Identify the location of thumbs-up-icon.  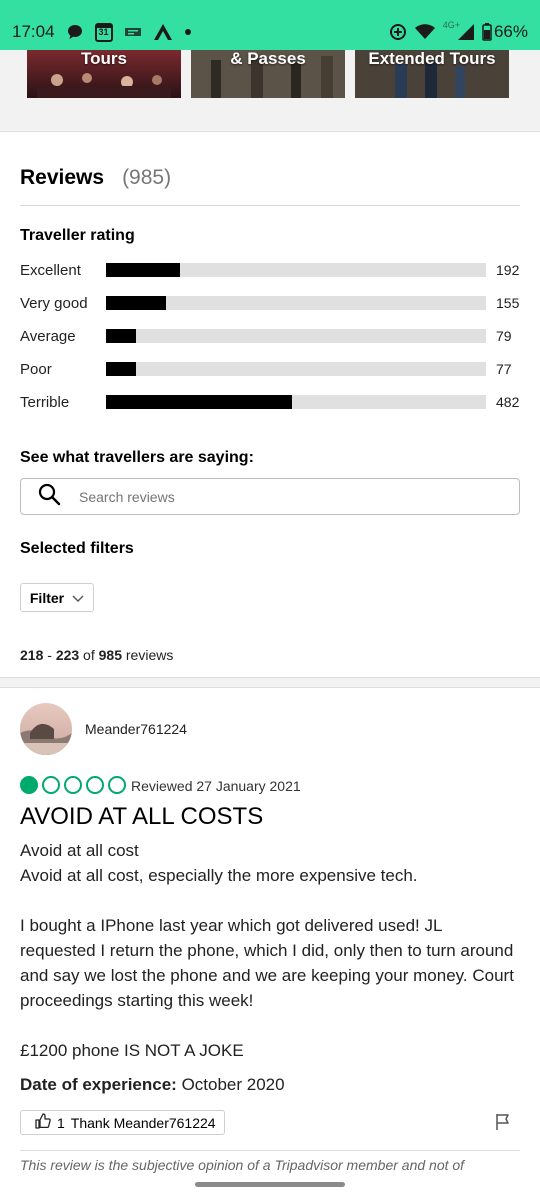
(43, 1122).